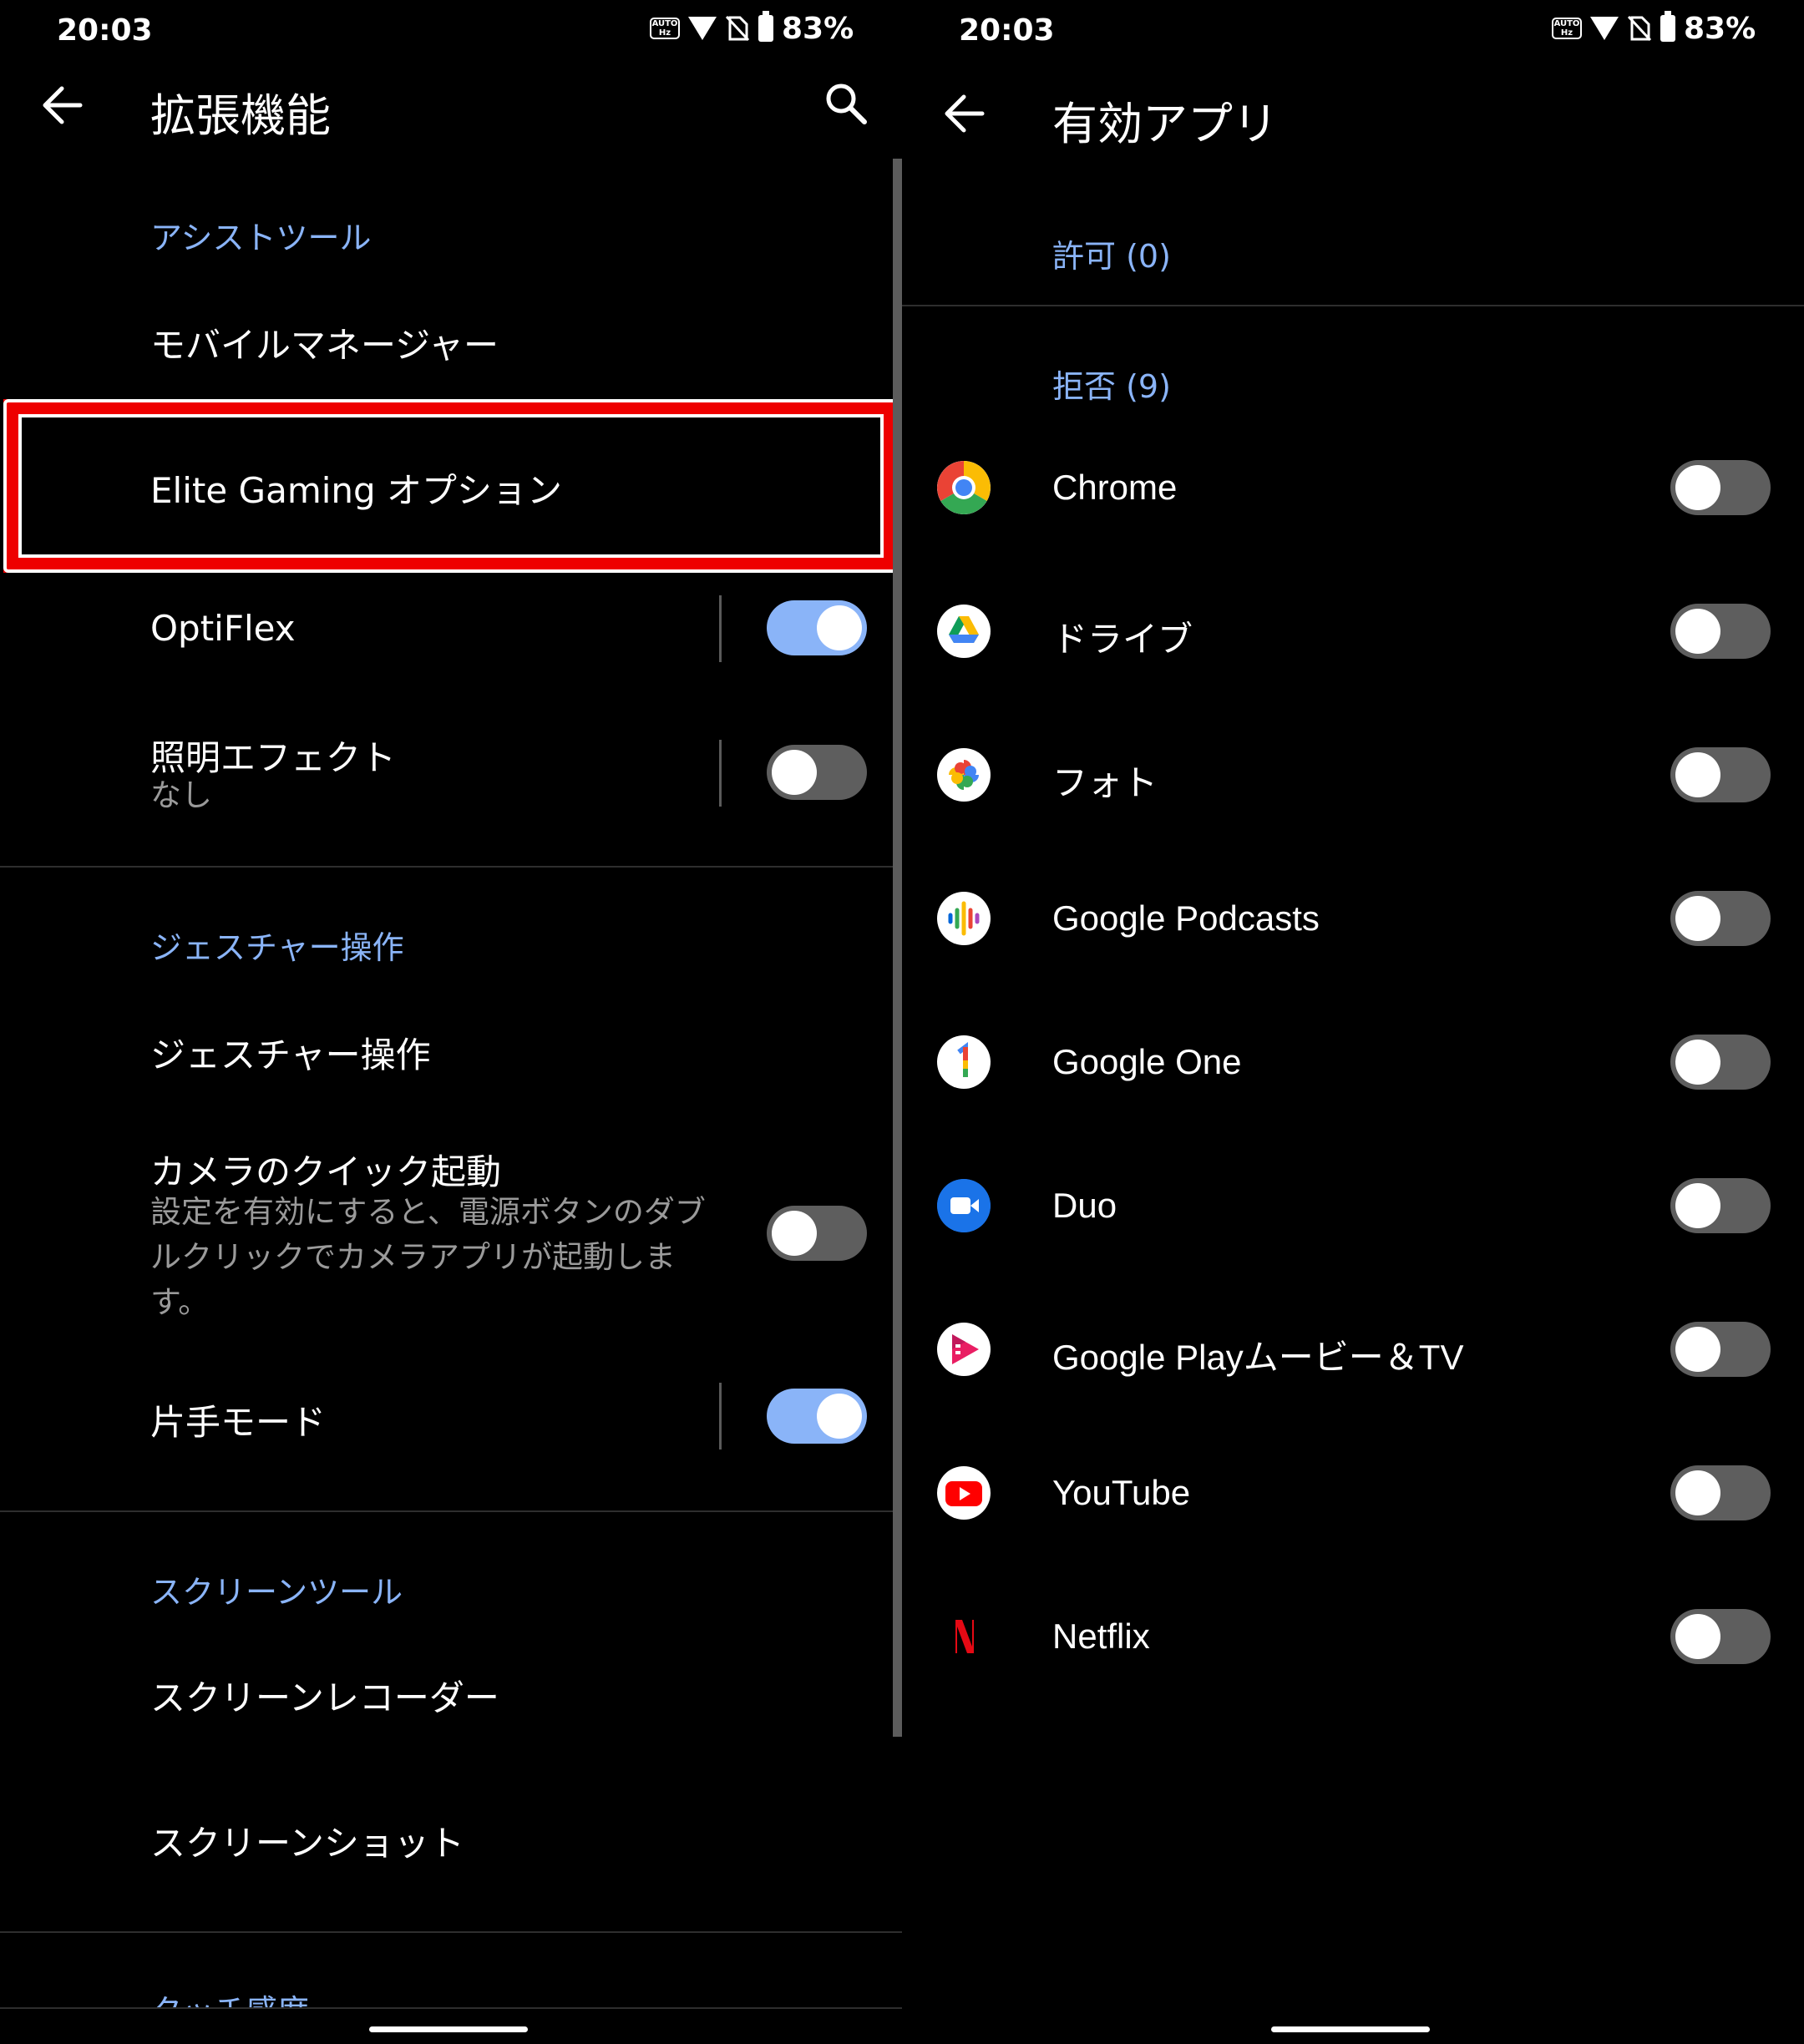  What do you see at coordinates (1084, 1205) in the screenshot?
I see `app-name: Duo` at bounding box center [1084, 1205].